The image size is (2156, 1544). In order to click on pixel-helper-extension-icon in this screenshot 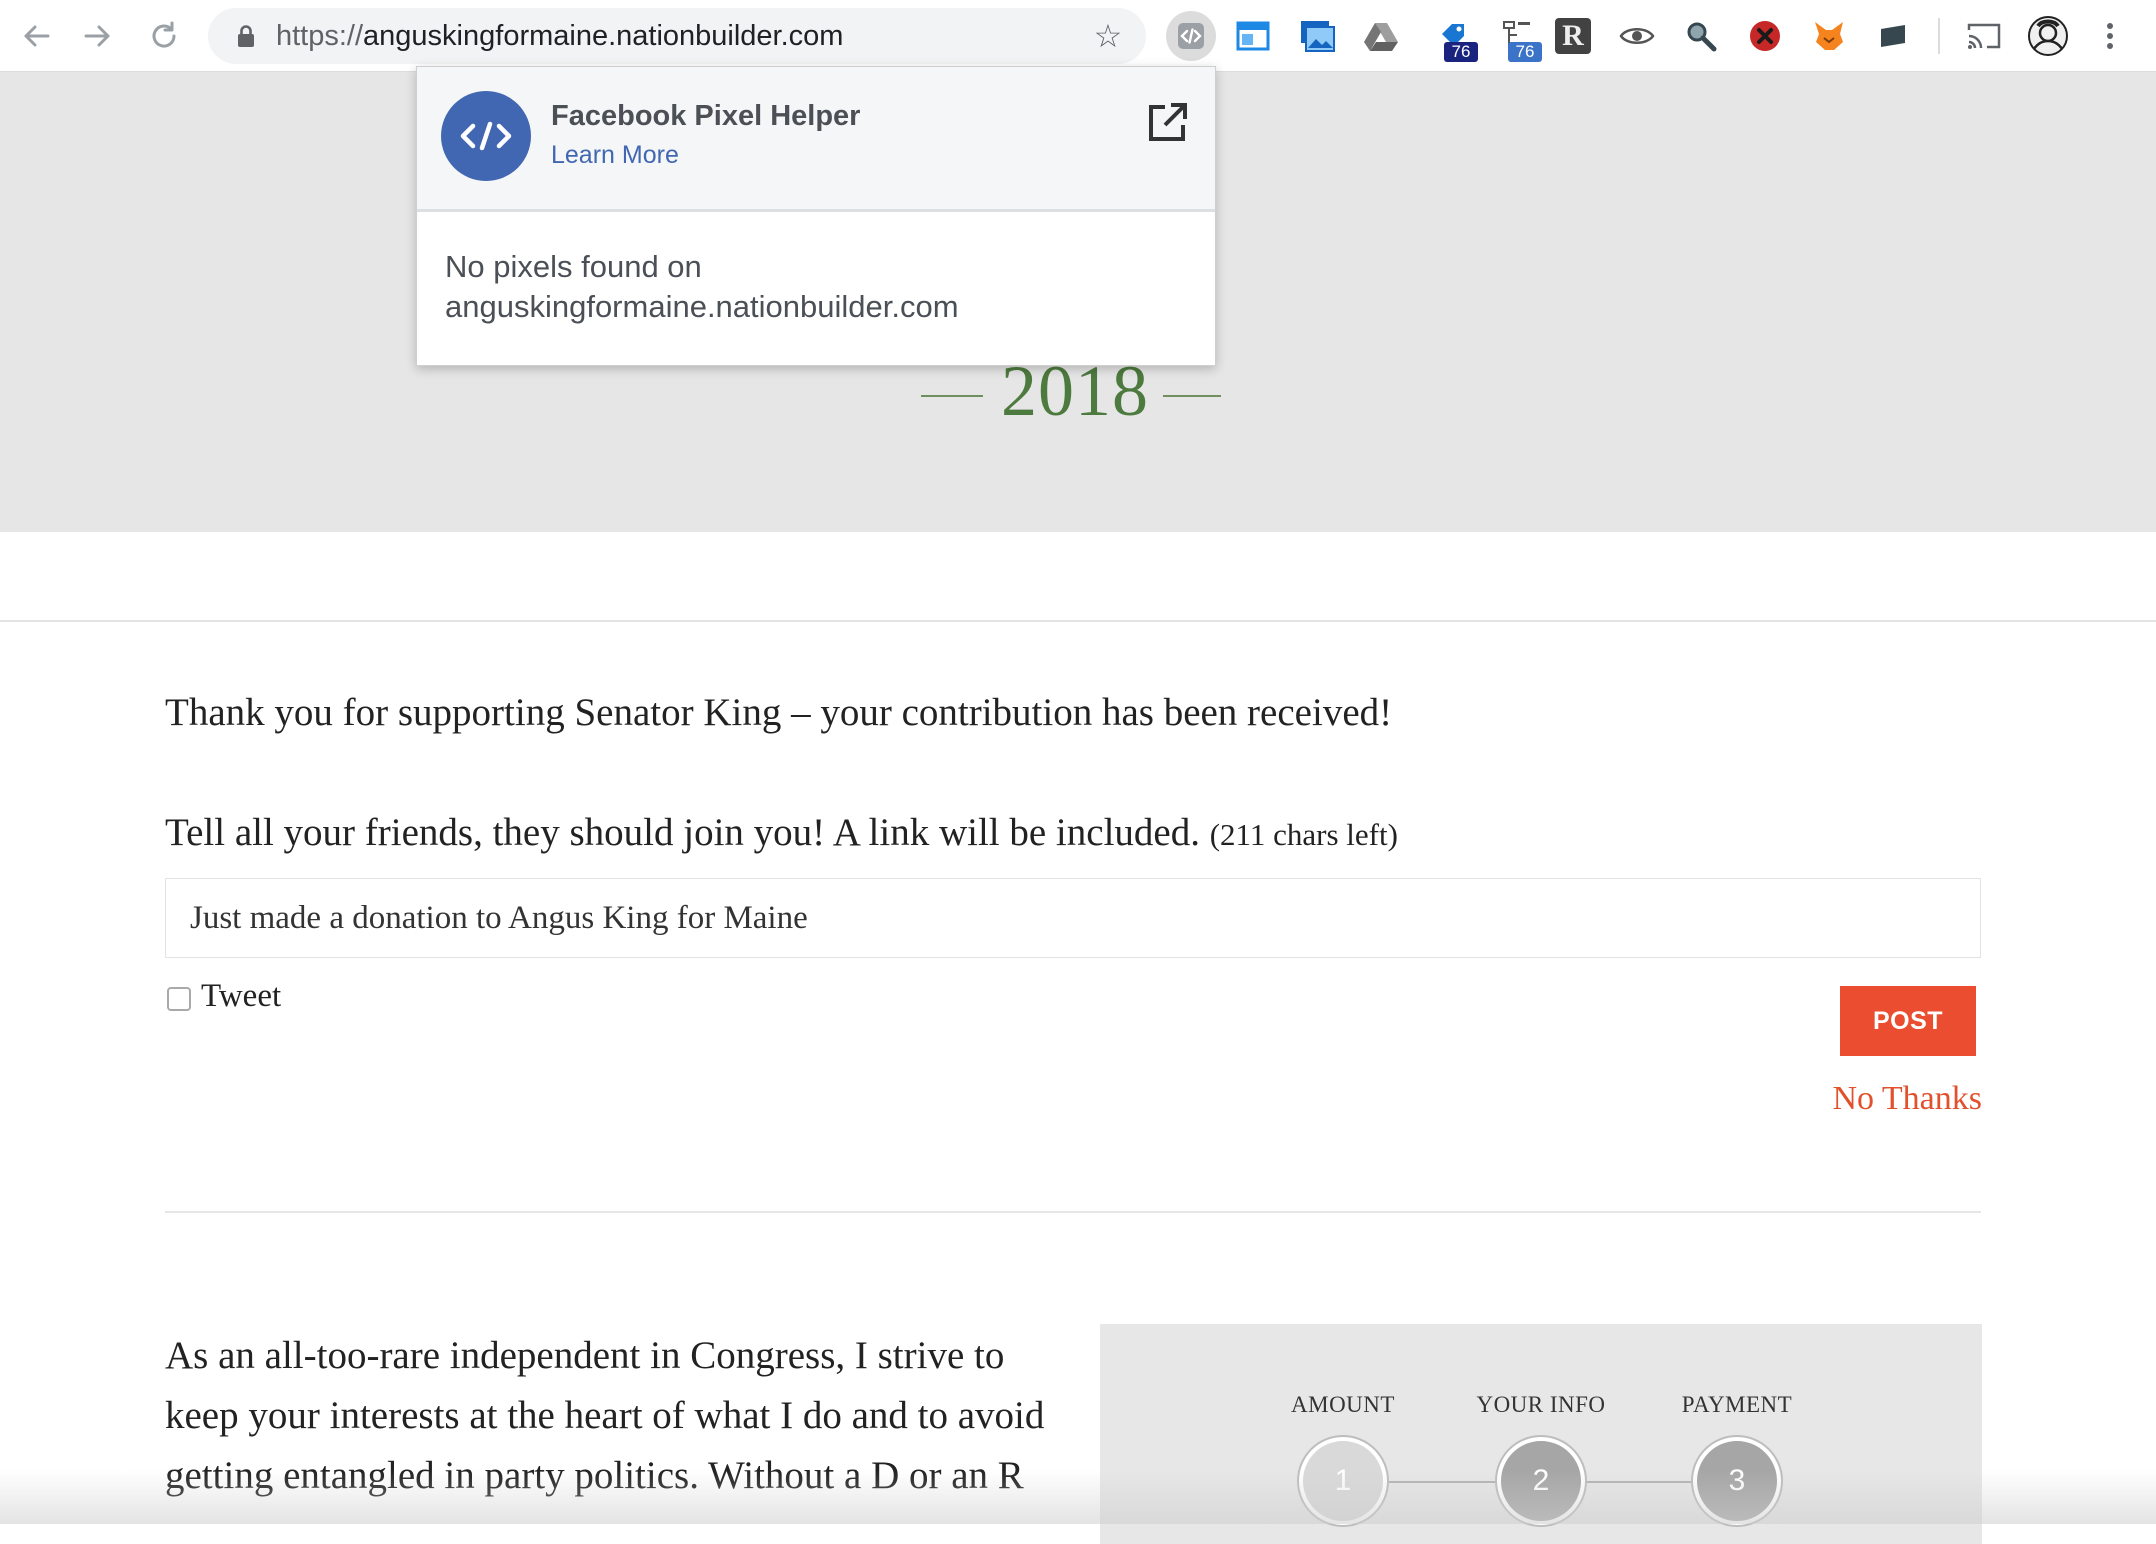, I will do `click(1191, 36)`.